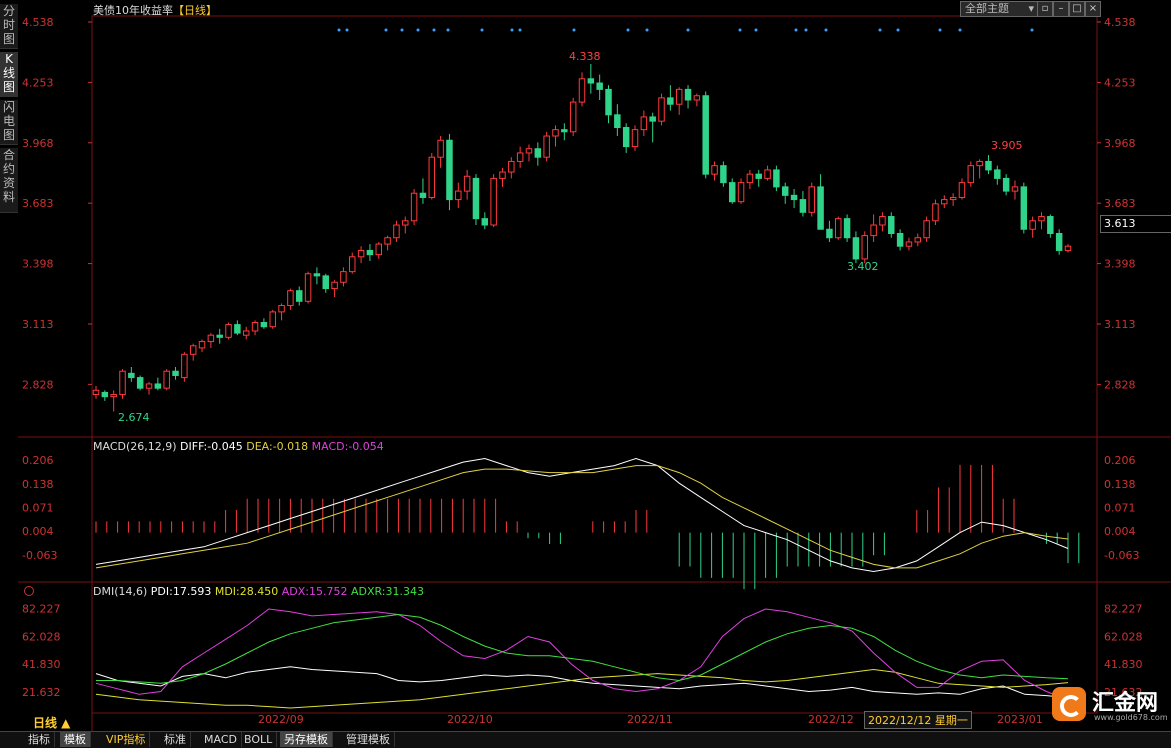  I want to click on instrument-title: 美债10年收益率, so click(133, 10).